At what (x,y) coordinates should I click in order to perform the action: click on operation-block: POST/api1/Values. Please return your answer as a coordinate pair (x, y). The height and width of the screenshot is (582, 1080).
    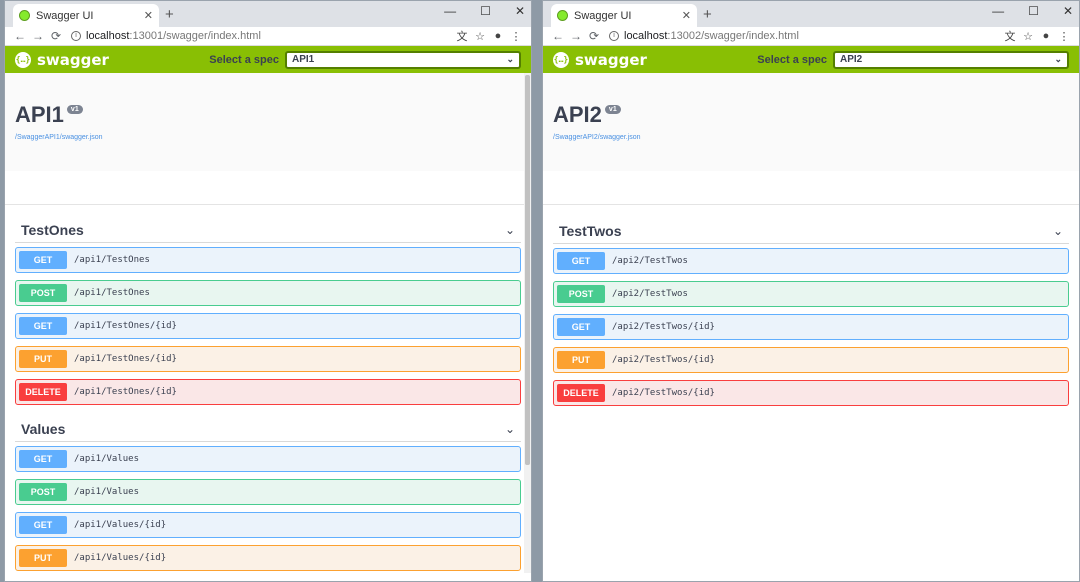
    Looking at the image, I should click on (268, 492).